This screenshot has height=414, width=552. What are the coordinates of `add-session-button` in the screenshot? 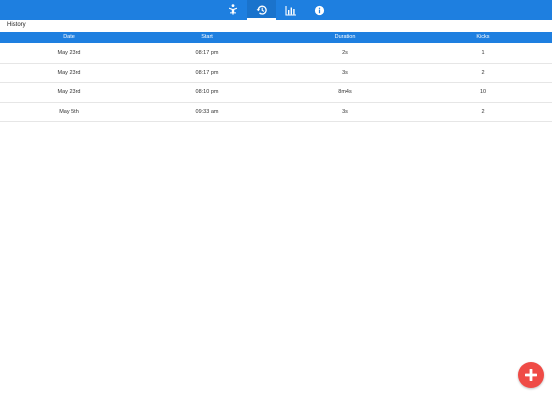 It's located at (531, 375).